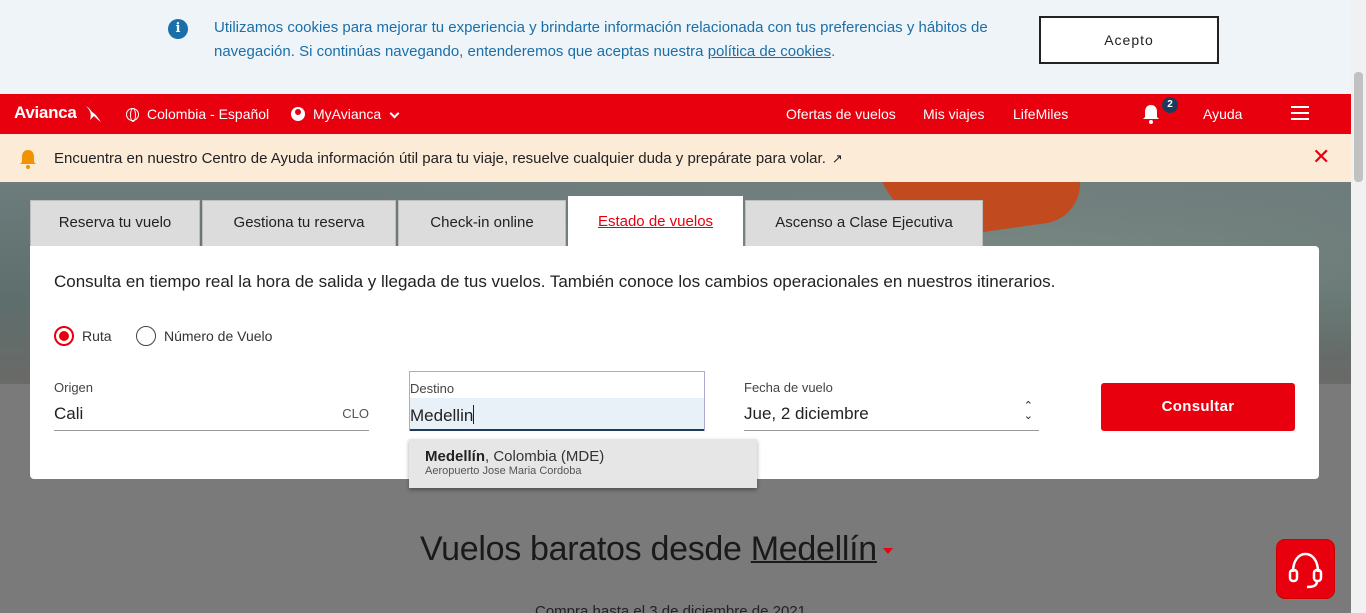 This screenshot has width=1366, height=613. What do you see at coordinates (1300, 113) in the screenshot?
I see `menu-icon` at bounding box center [1300, 113].